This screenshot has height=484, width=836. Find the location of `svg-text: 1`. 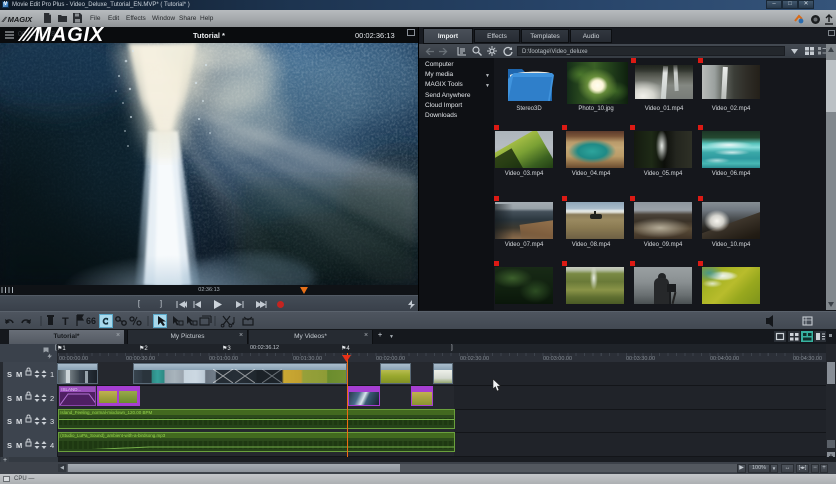

svg-text: 1 is located at coordinates (52, 374).